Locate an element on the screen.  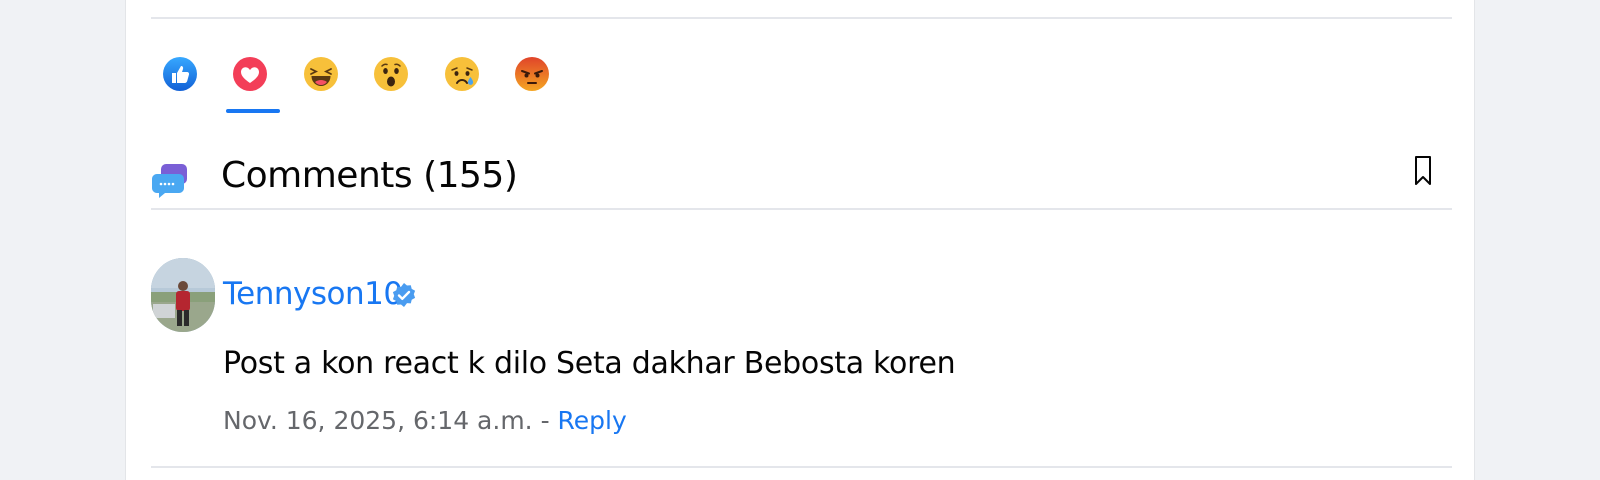
comment-timestamp: Nov. 16, 2025, 6:14 a.m. is located at coordinates (378, 420).